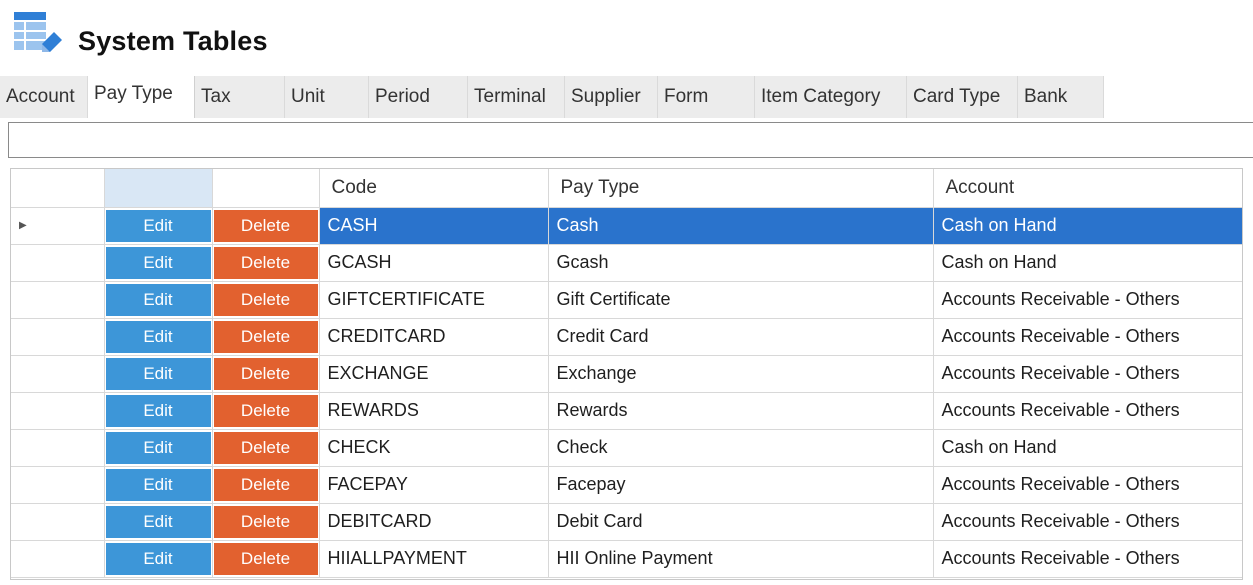  I want to click on code-cell: FACEPAY, so click(434, 485).